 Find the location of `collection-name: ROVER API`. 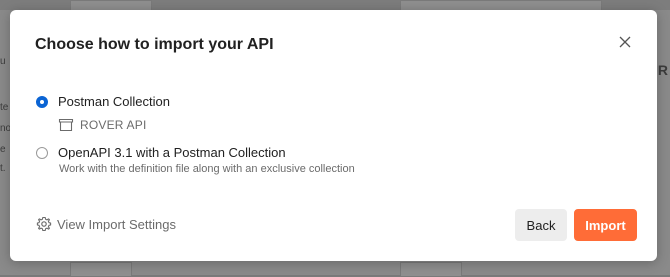

collection-name: ROVER API is located at coordinates (113, 125).